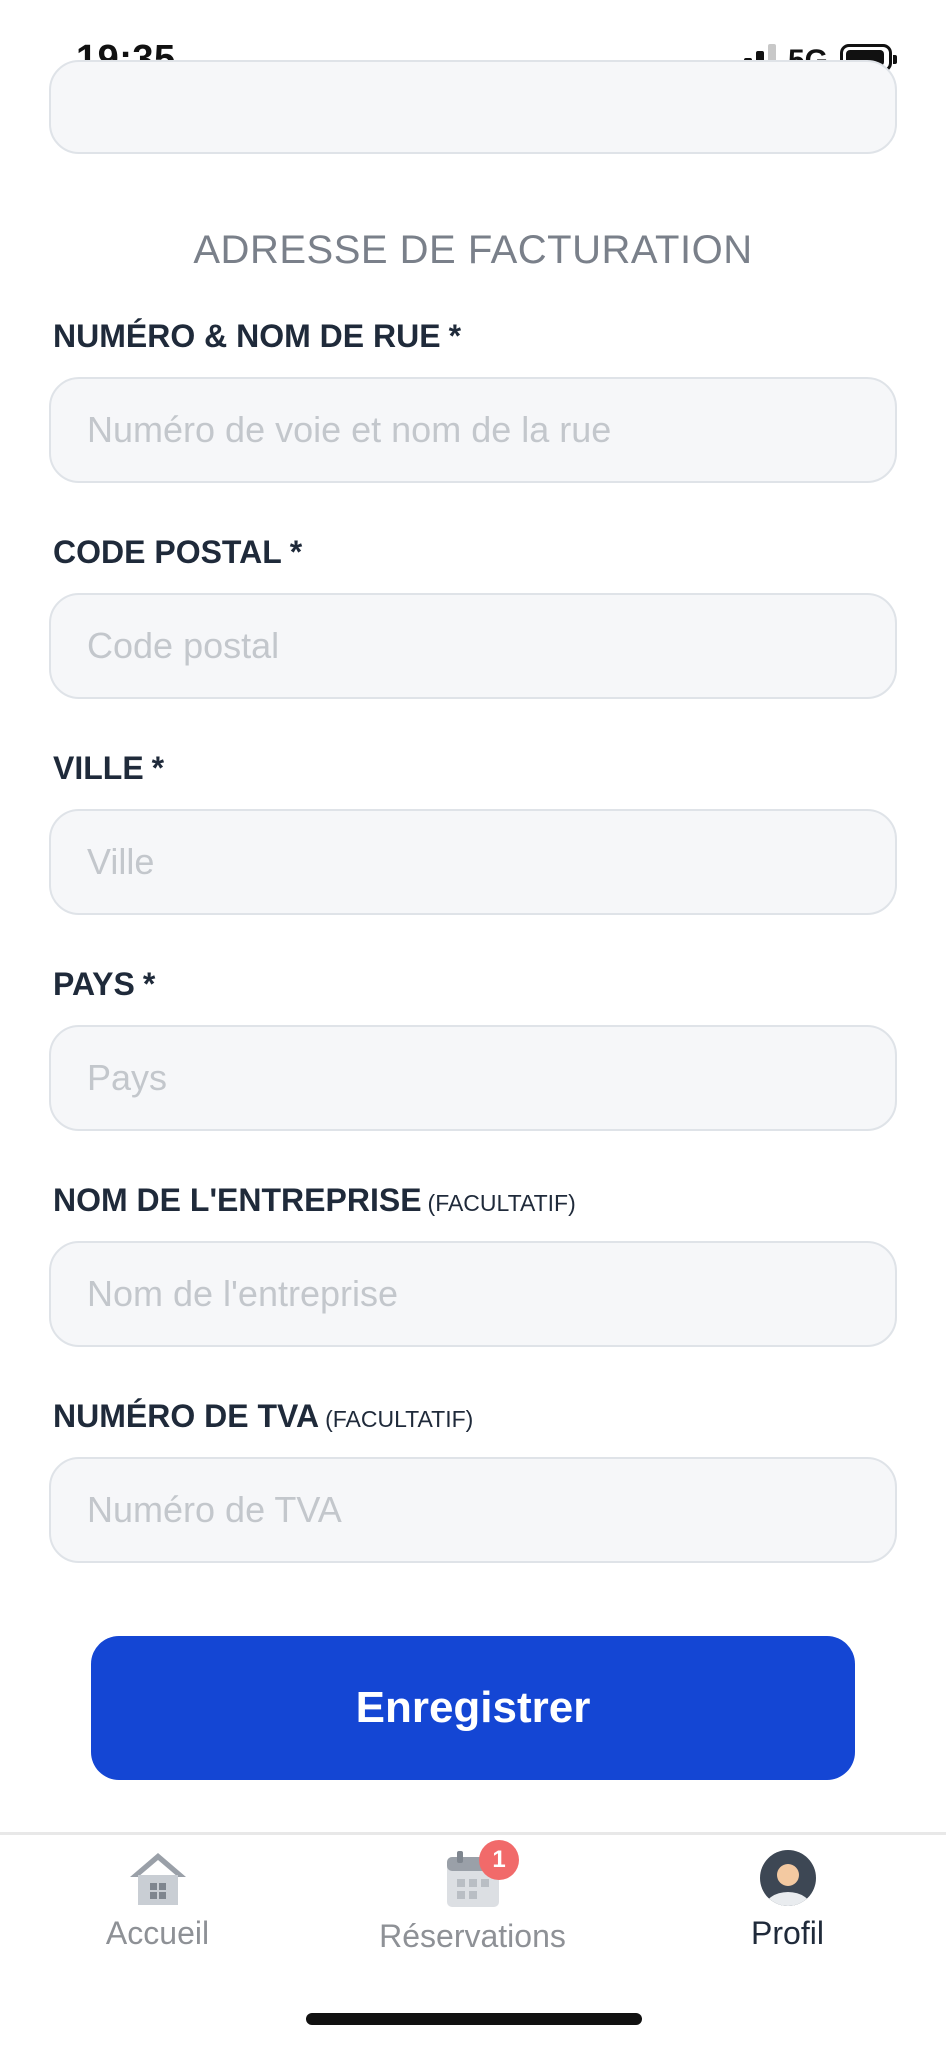 The height and width of the screenshot is (2051, 946). Describe the element at coordinates (787, 1933) in the screenshot. I see `tab-profil-label: Profil` at that location.